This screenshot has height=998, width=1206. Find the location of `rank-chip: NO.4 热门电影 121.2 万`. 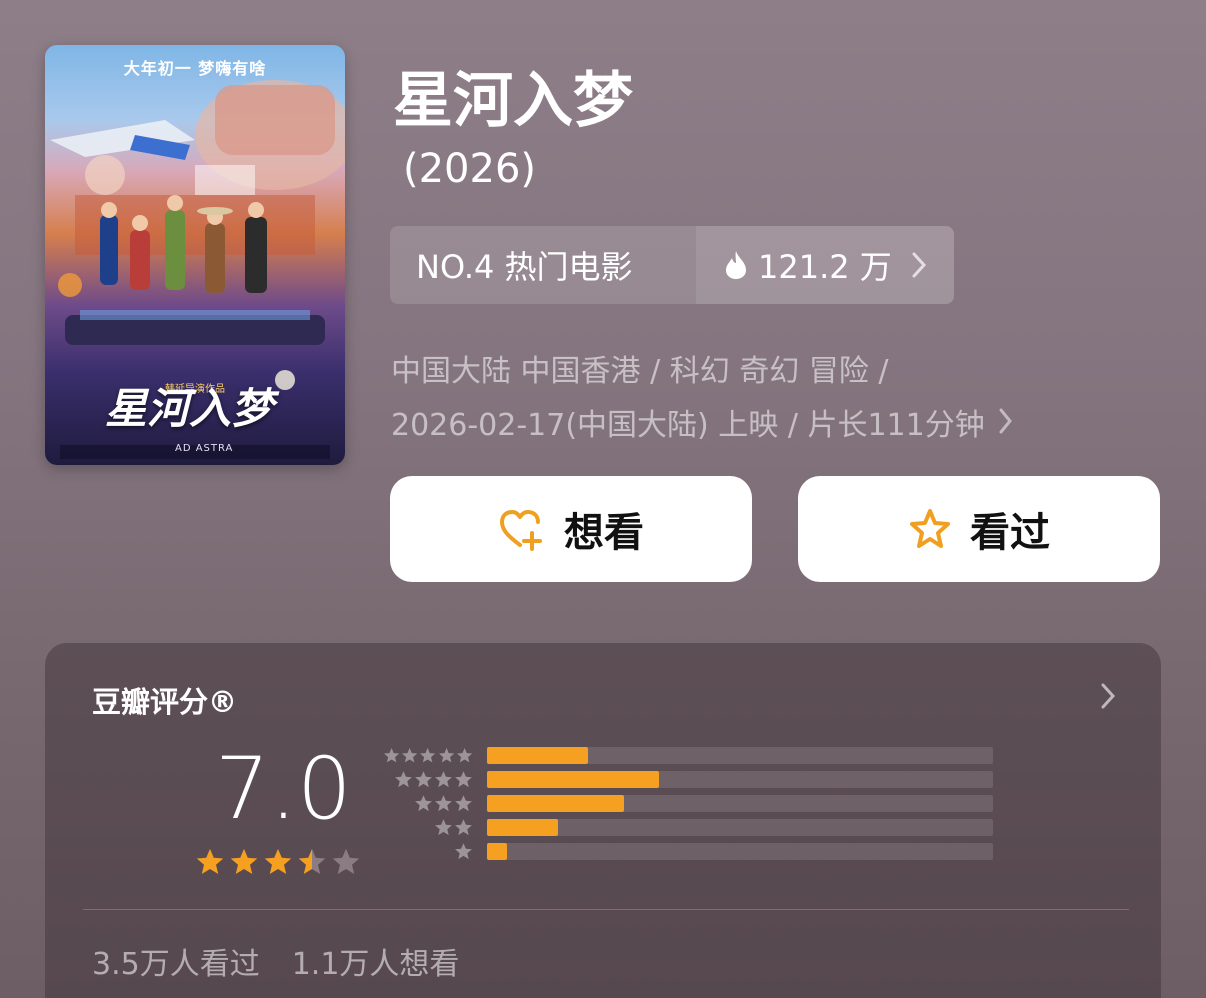

rank-chip: NO.4 热门电影 121.2 万 is located at coordinates (672, 265).